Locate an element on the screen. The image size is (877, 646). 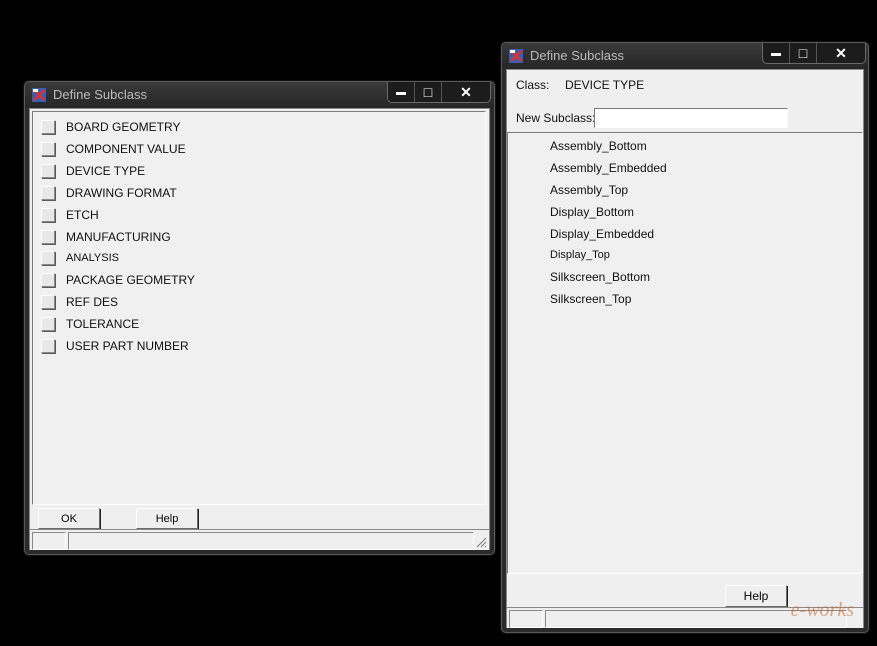
checkbox-label: ANALYSIS is located at coordinates (92, 258).